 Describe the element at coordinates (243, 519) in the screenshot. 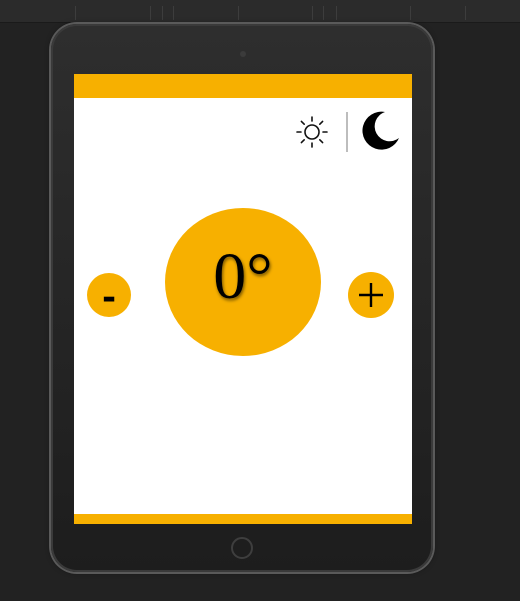

I see `footer-bar` at that location.